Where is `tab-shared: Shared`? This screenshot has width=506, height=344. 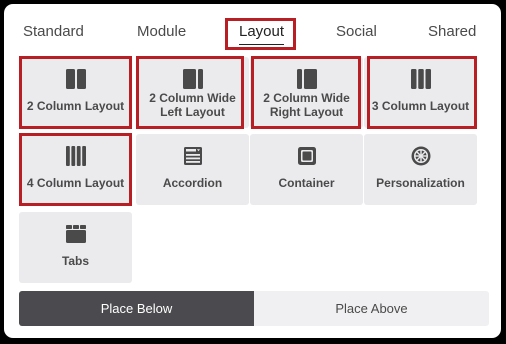 tab-shared: Shared is located at coordinates (452, 32).